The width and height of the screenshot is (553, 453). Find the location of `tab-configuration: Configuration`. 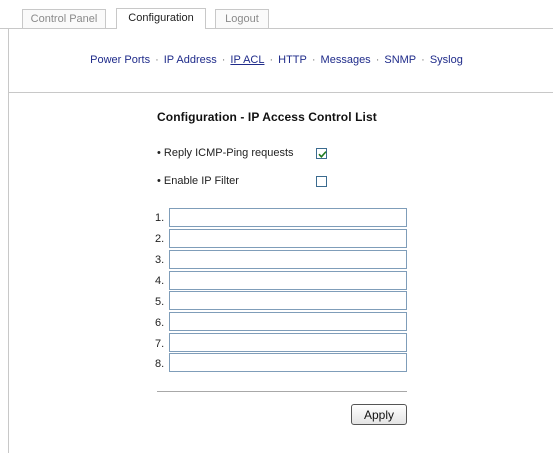

tab-configuration: Configuration is located at coordinates (161, 18).